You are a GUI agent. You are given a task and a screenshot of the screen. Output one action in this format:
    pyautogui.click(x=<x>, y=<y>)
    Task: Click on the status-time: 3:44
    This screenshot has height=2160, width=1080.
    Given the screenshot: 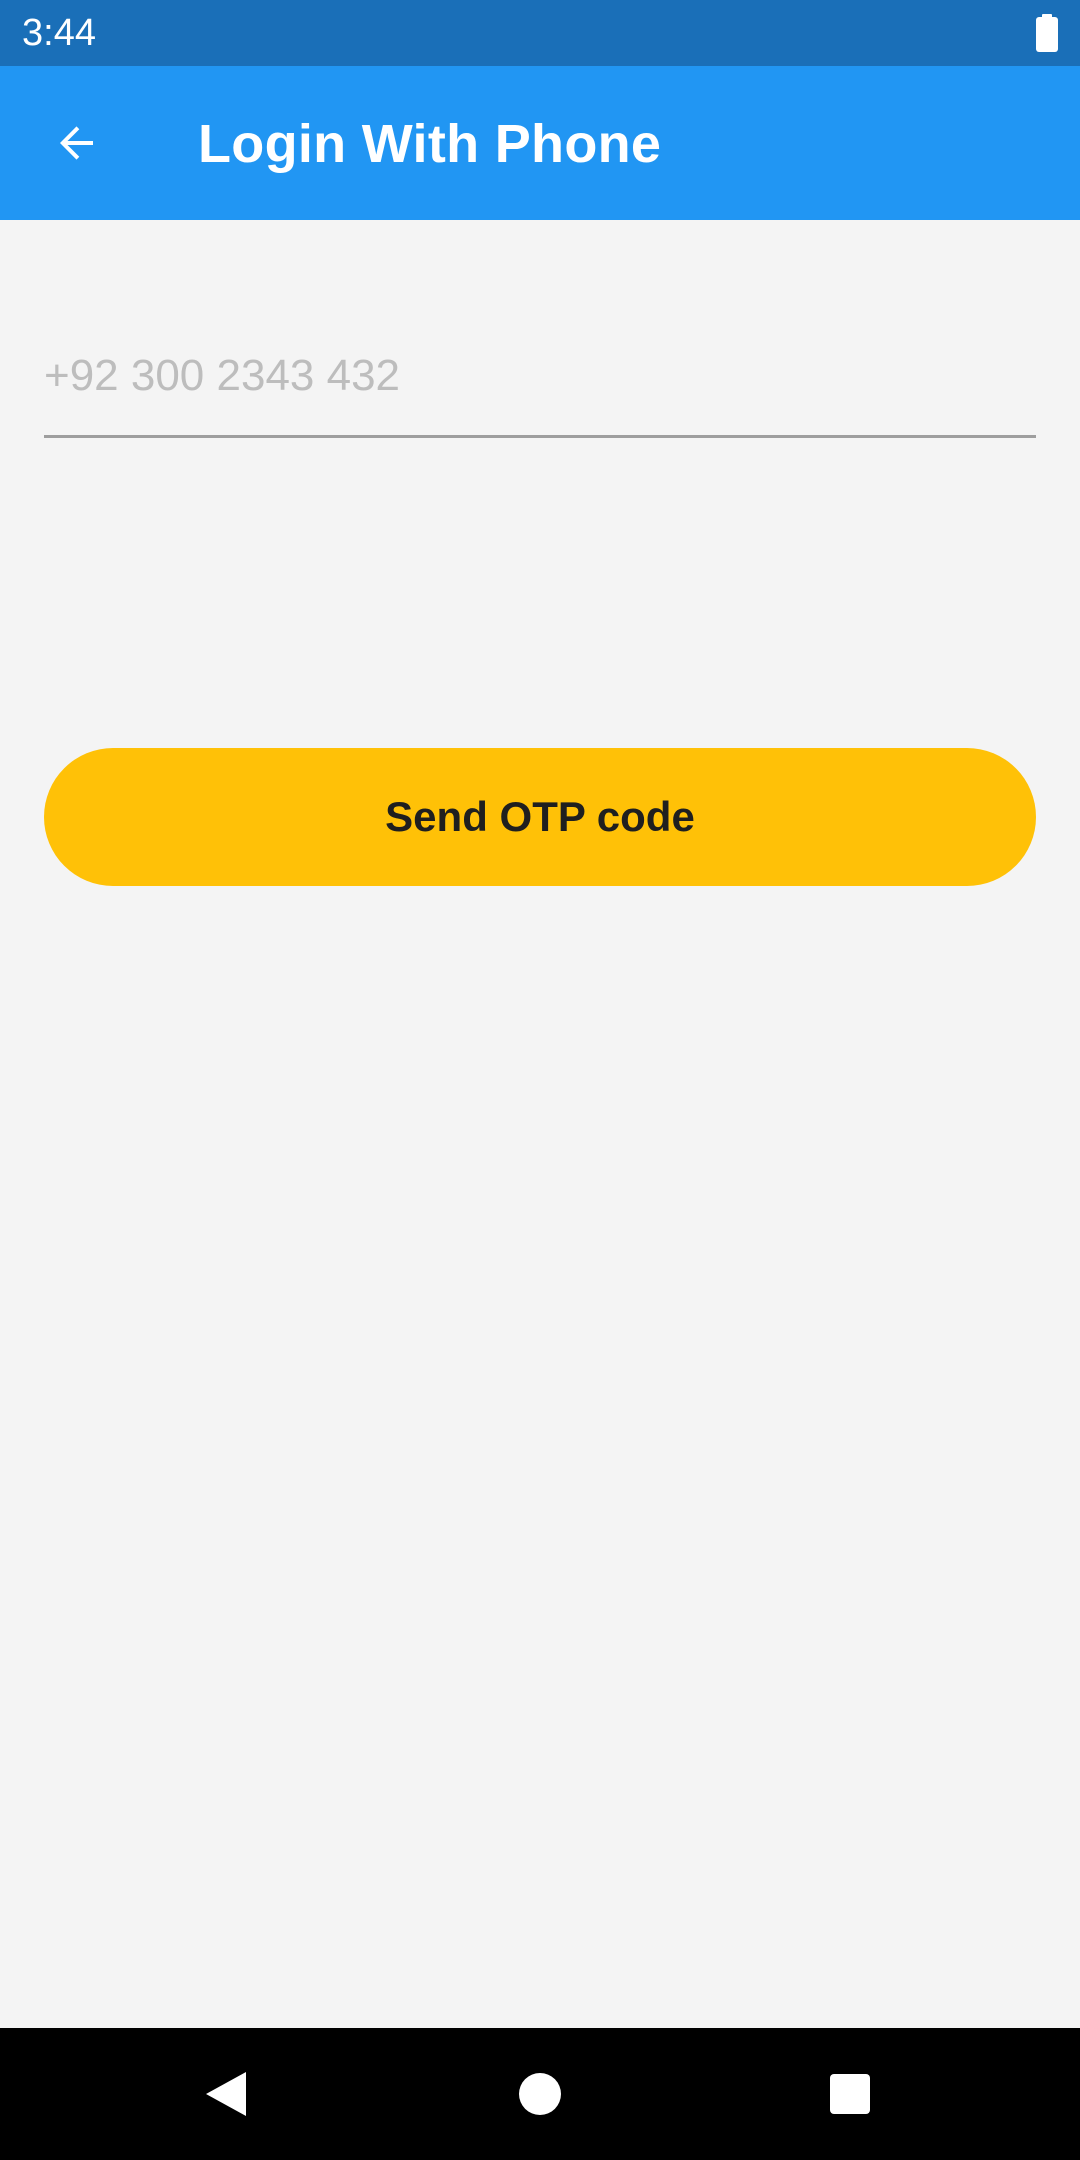 What is the action you would take?
    pyautogui.click(x=59, y=33)
    